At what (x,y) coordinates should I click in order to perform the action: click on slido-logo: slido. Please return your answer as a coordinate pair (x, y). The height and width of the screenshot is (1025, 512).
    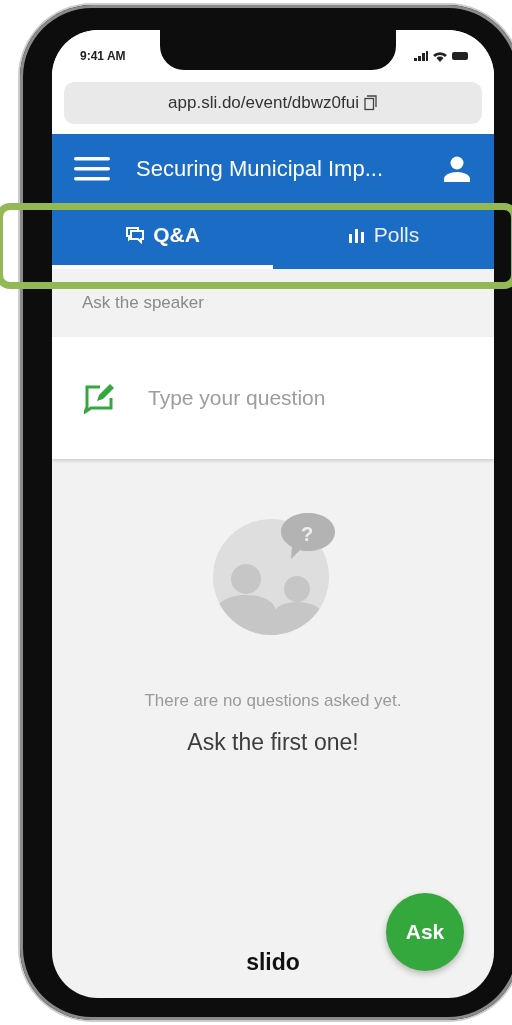
    Looking at the image, I should click on (273, 962).